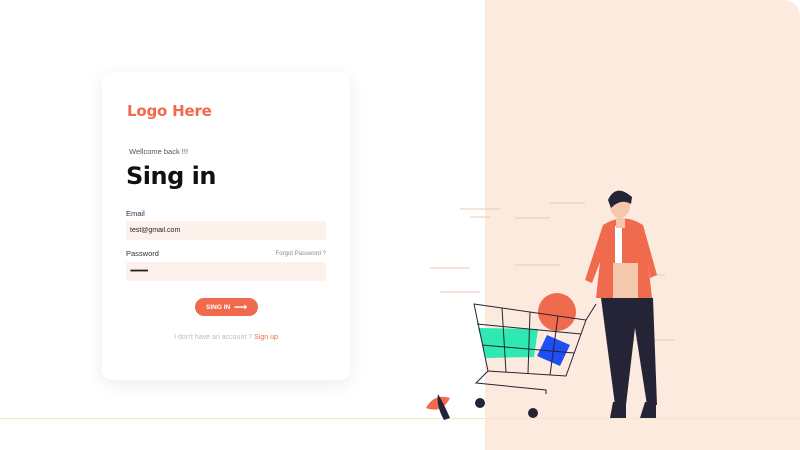 The image size is (800, 450). What do you see at coordinates (226, 230) in the screenshot?
I see `email-field` at bounding box center [226, 230].